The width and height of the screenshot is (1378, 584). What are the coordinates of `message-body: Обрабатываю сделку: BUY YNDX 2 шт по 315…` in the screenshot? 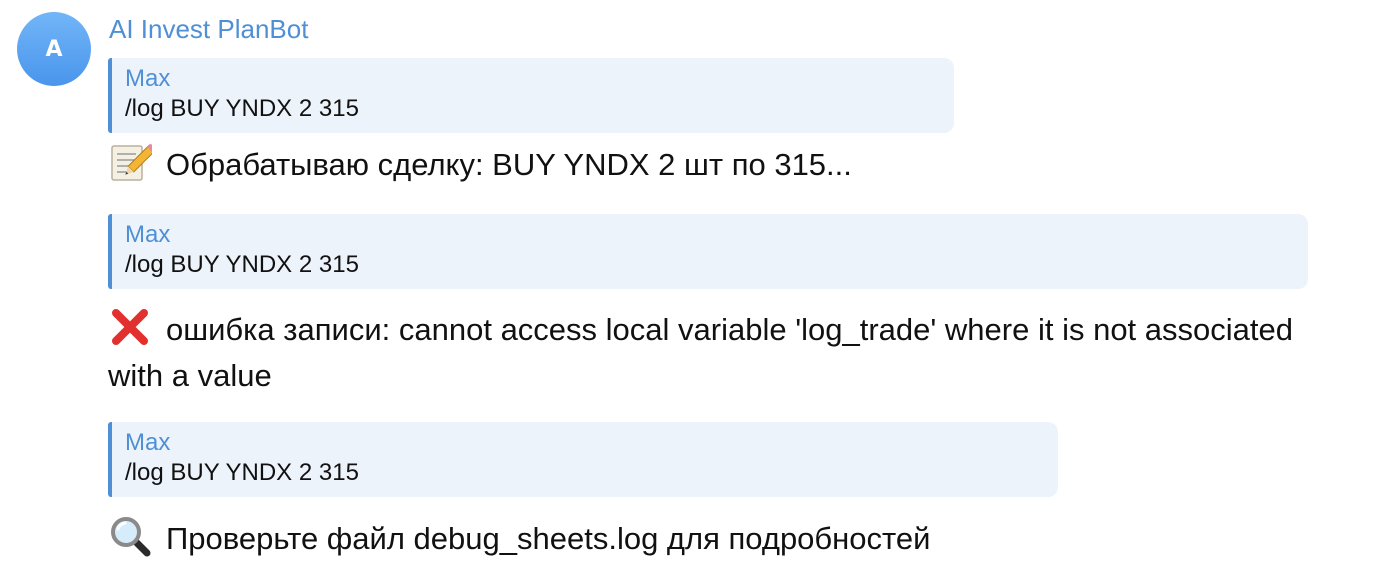 It's located at (509, 164).